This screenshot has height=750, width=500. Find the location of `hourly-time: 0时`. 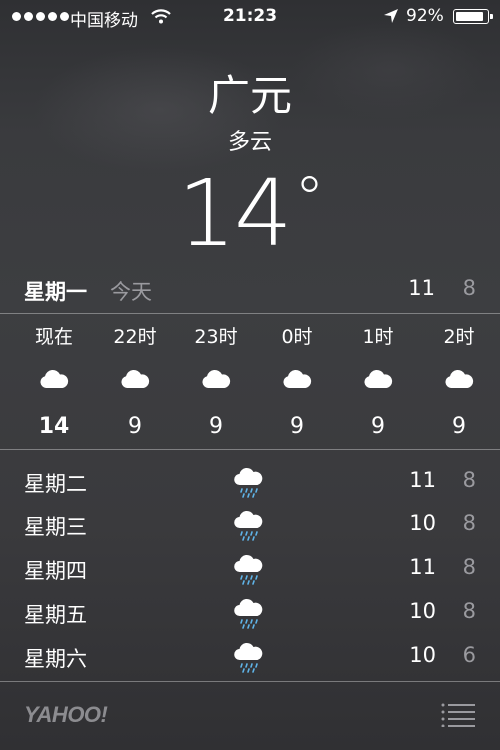

hourly-time: 0时 is located at coordinates (297, 337).